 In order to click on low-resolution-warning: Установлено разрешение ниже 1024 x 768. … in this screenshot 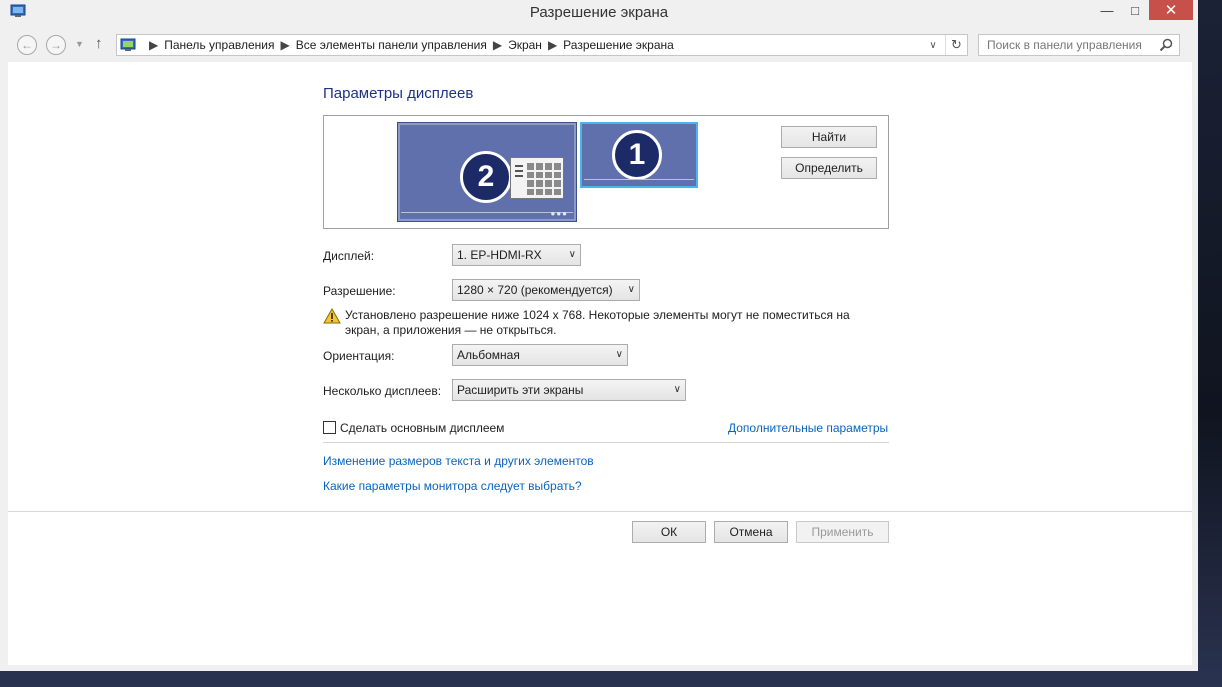, I will do `click(597, 322)`.